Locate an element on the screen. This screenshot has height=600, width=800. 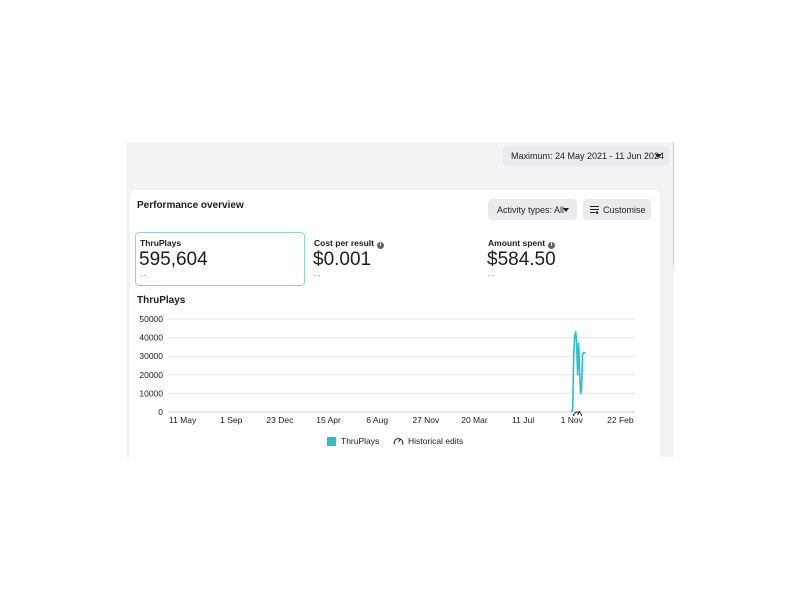
sliders-icon is located at coordinates (594, 210).